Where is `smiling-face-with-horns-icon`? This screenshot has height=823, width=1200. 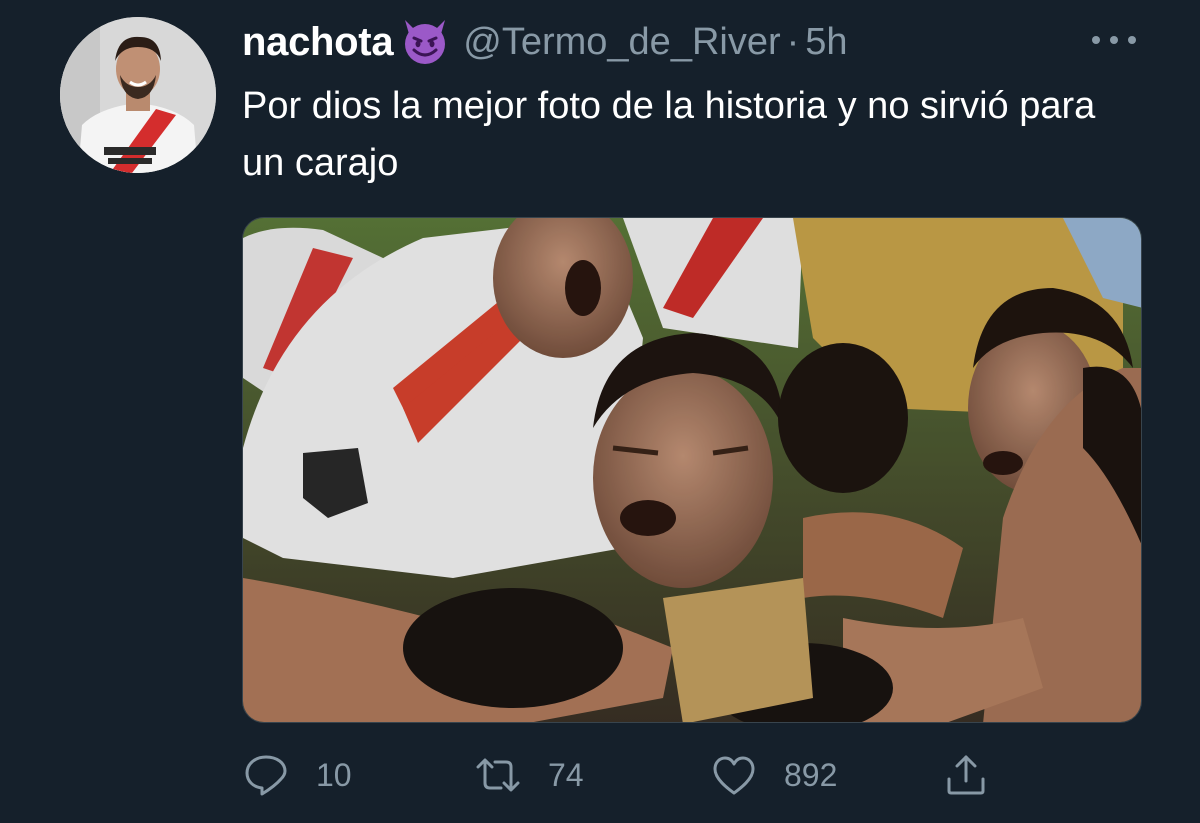
smiling-face-with-horns-icon is located at coordinates (425, 42).